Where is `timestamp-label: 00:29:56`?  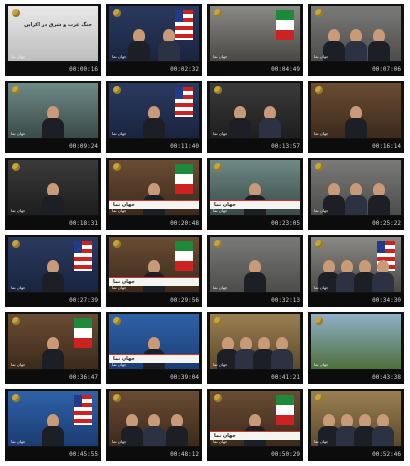
timestamp-label: 00:29:56 is located at coordinates (184, 300).